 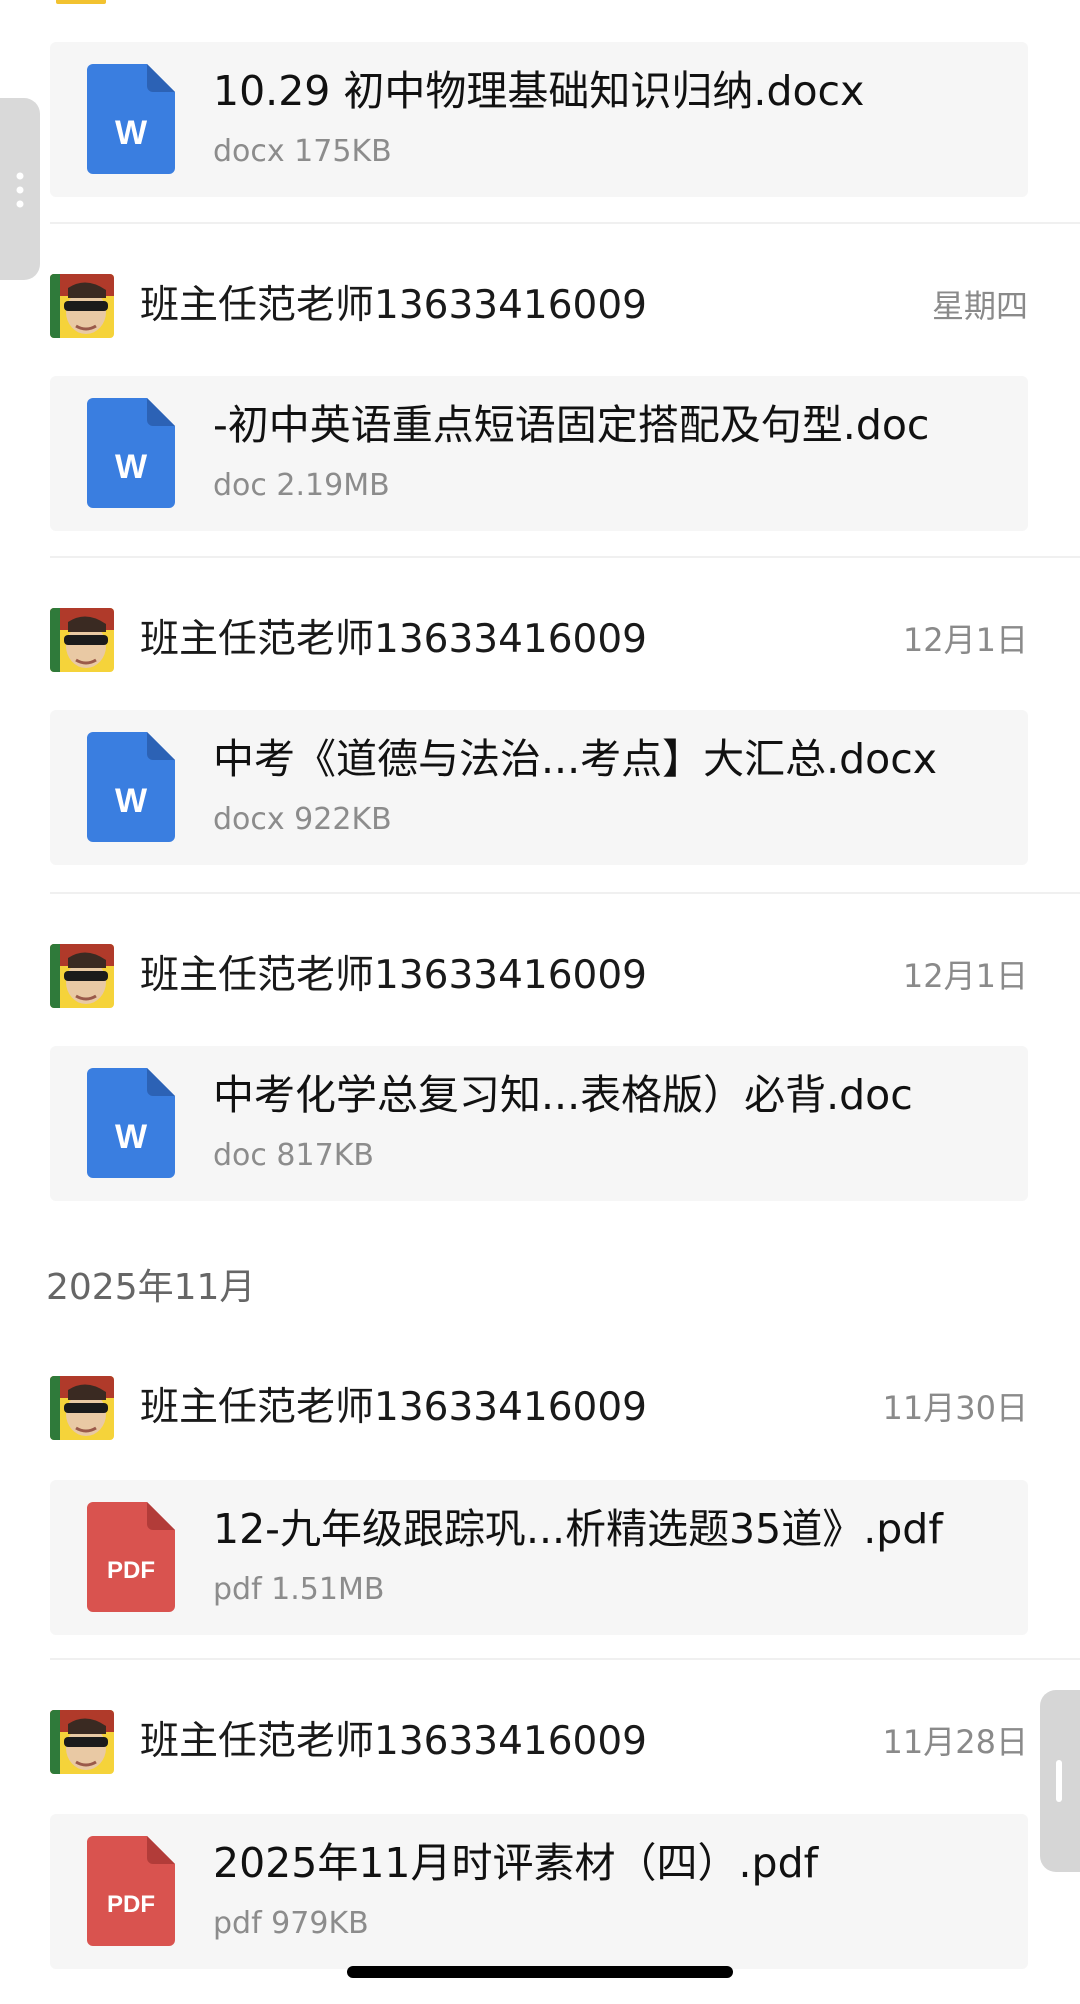 I want to click on file-name: 10.29 初中物理基础知识归纳.docx, so click(x=539, y=91).